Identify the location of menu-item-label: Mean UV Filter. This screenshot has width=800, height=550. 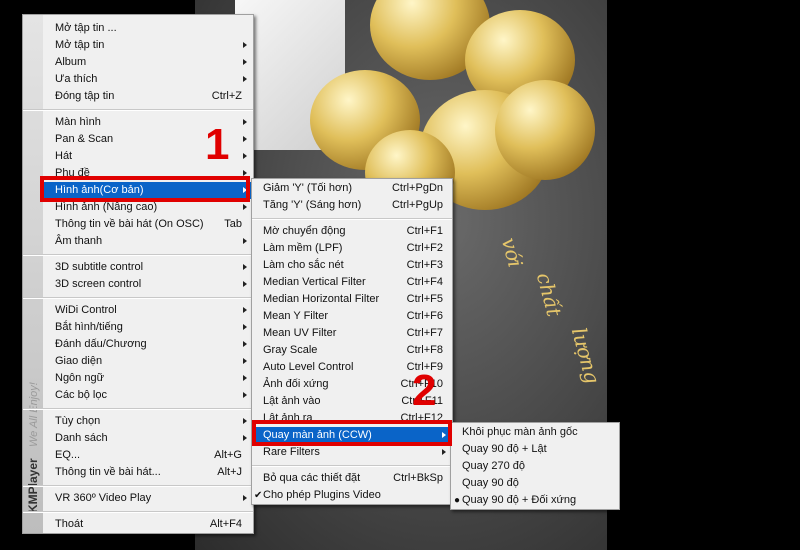
(300, 333).